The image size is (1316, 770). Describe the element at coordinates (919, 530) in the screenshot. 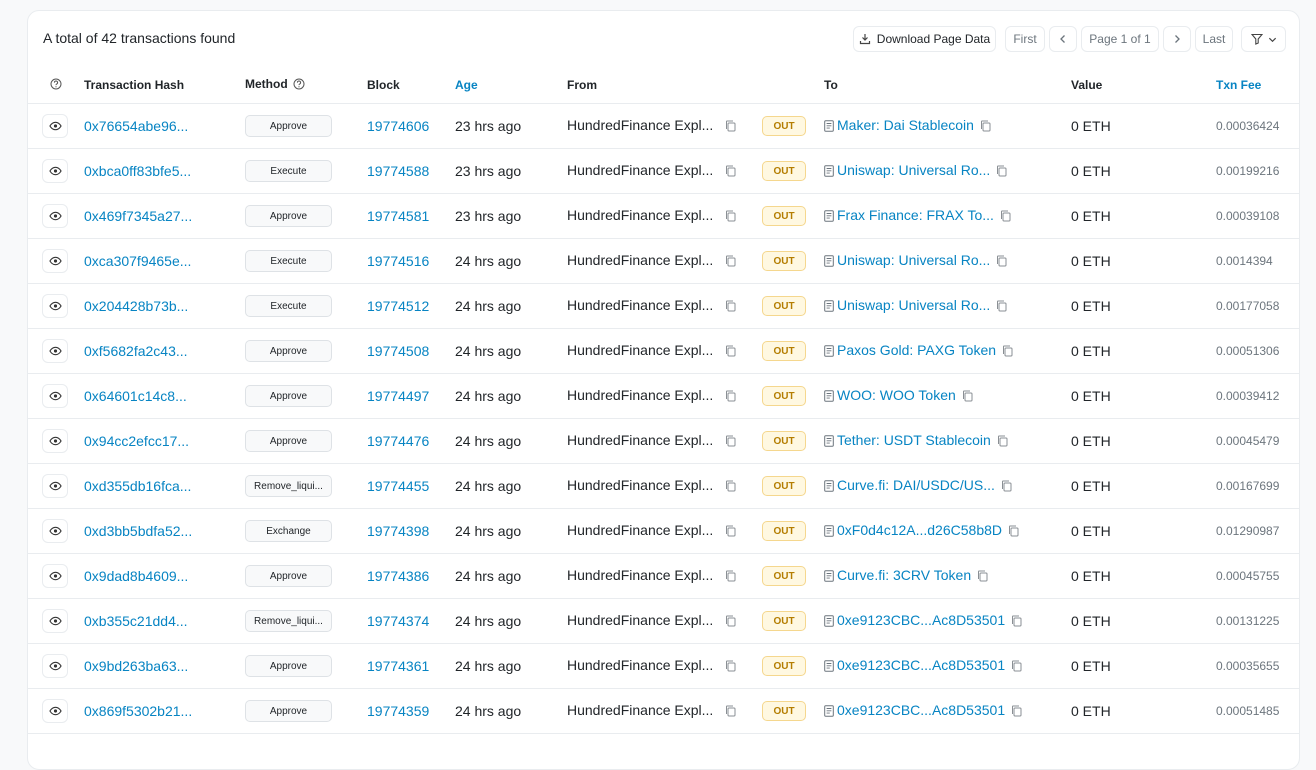

I see `to-address-link: 0xF0d4c12A...d26C58b8D` at that location.